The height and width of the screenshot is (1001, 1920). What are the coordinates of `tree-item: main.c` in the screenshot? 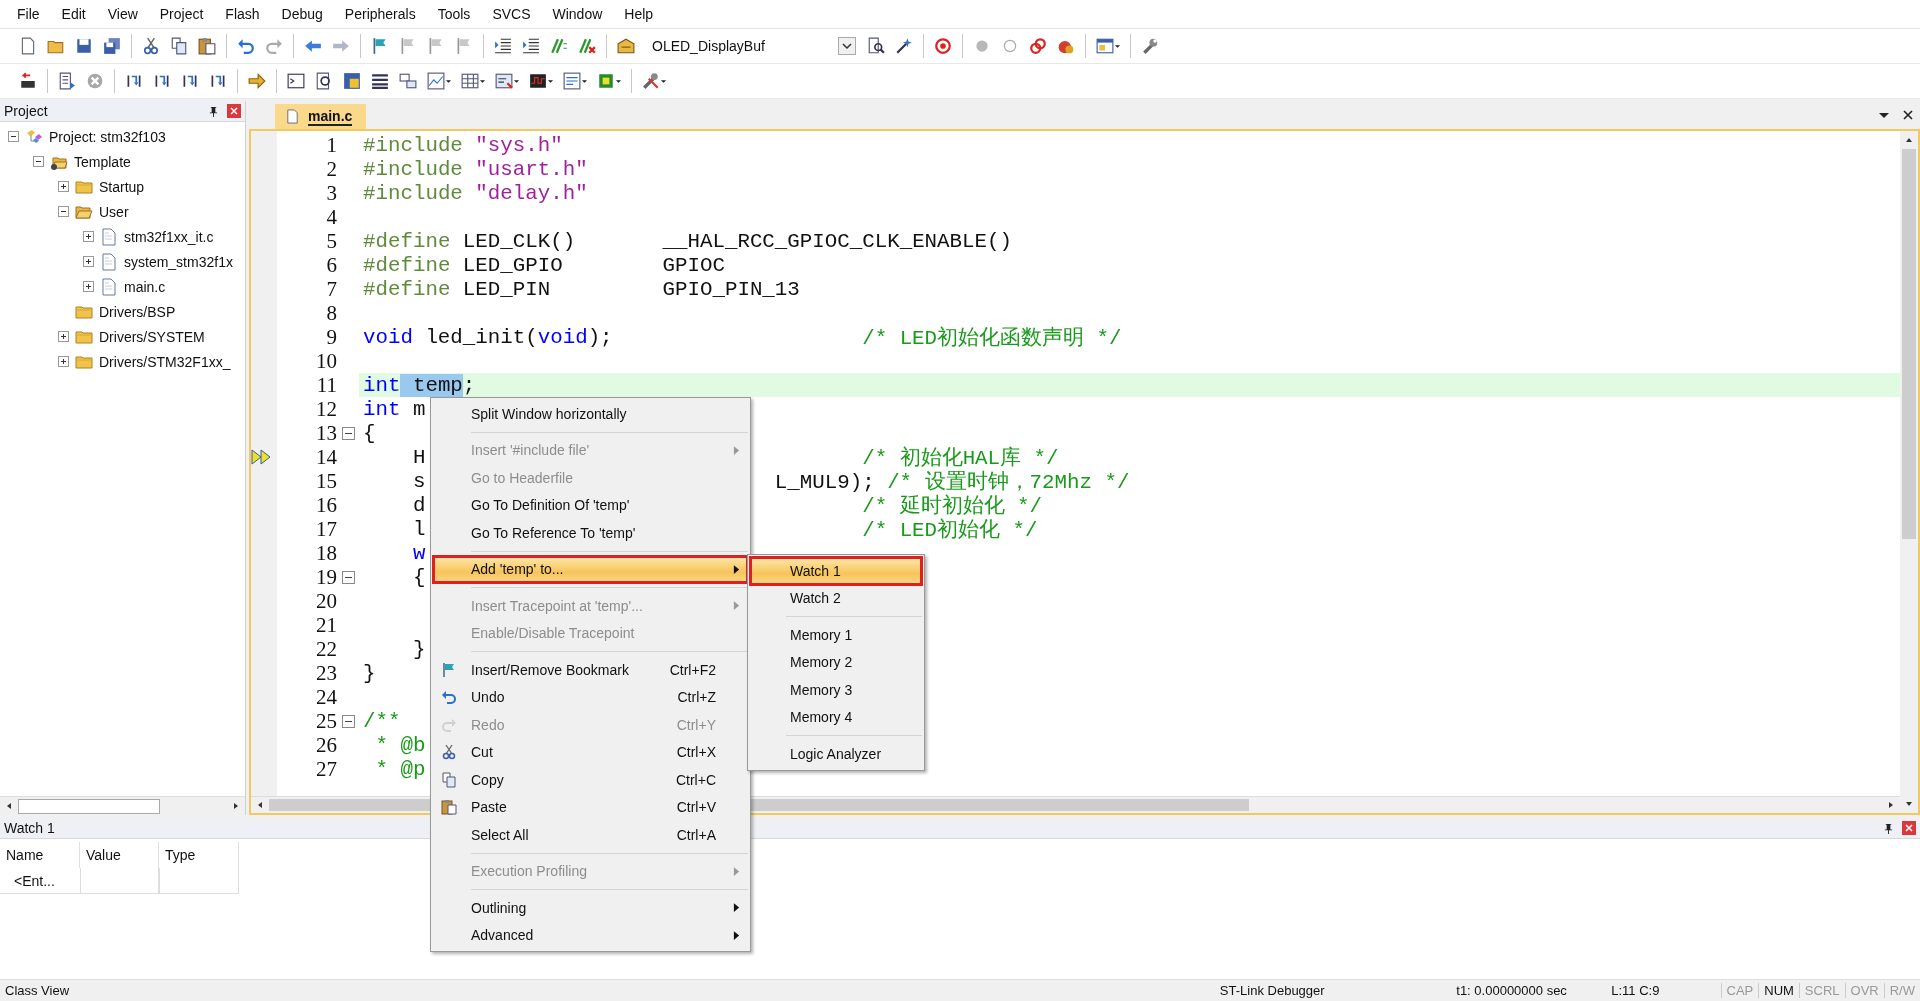 It's located at (145, 286).